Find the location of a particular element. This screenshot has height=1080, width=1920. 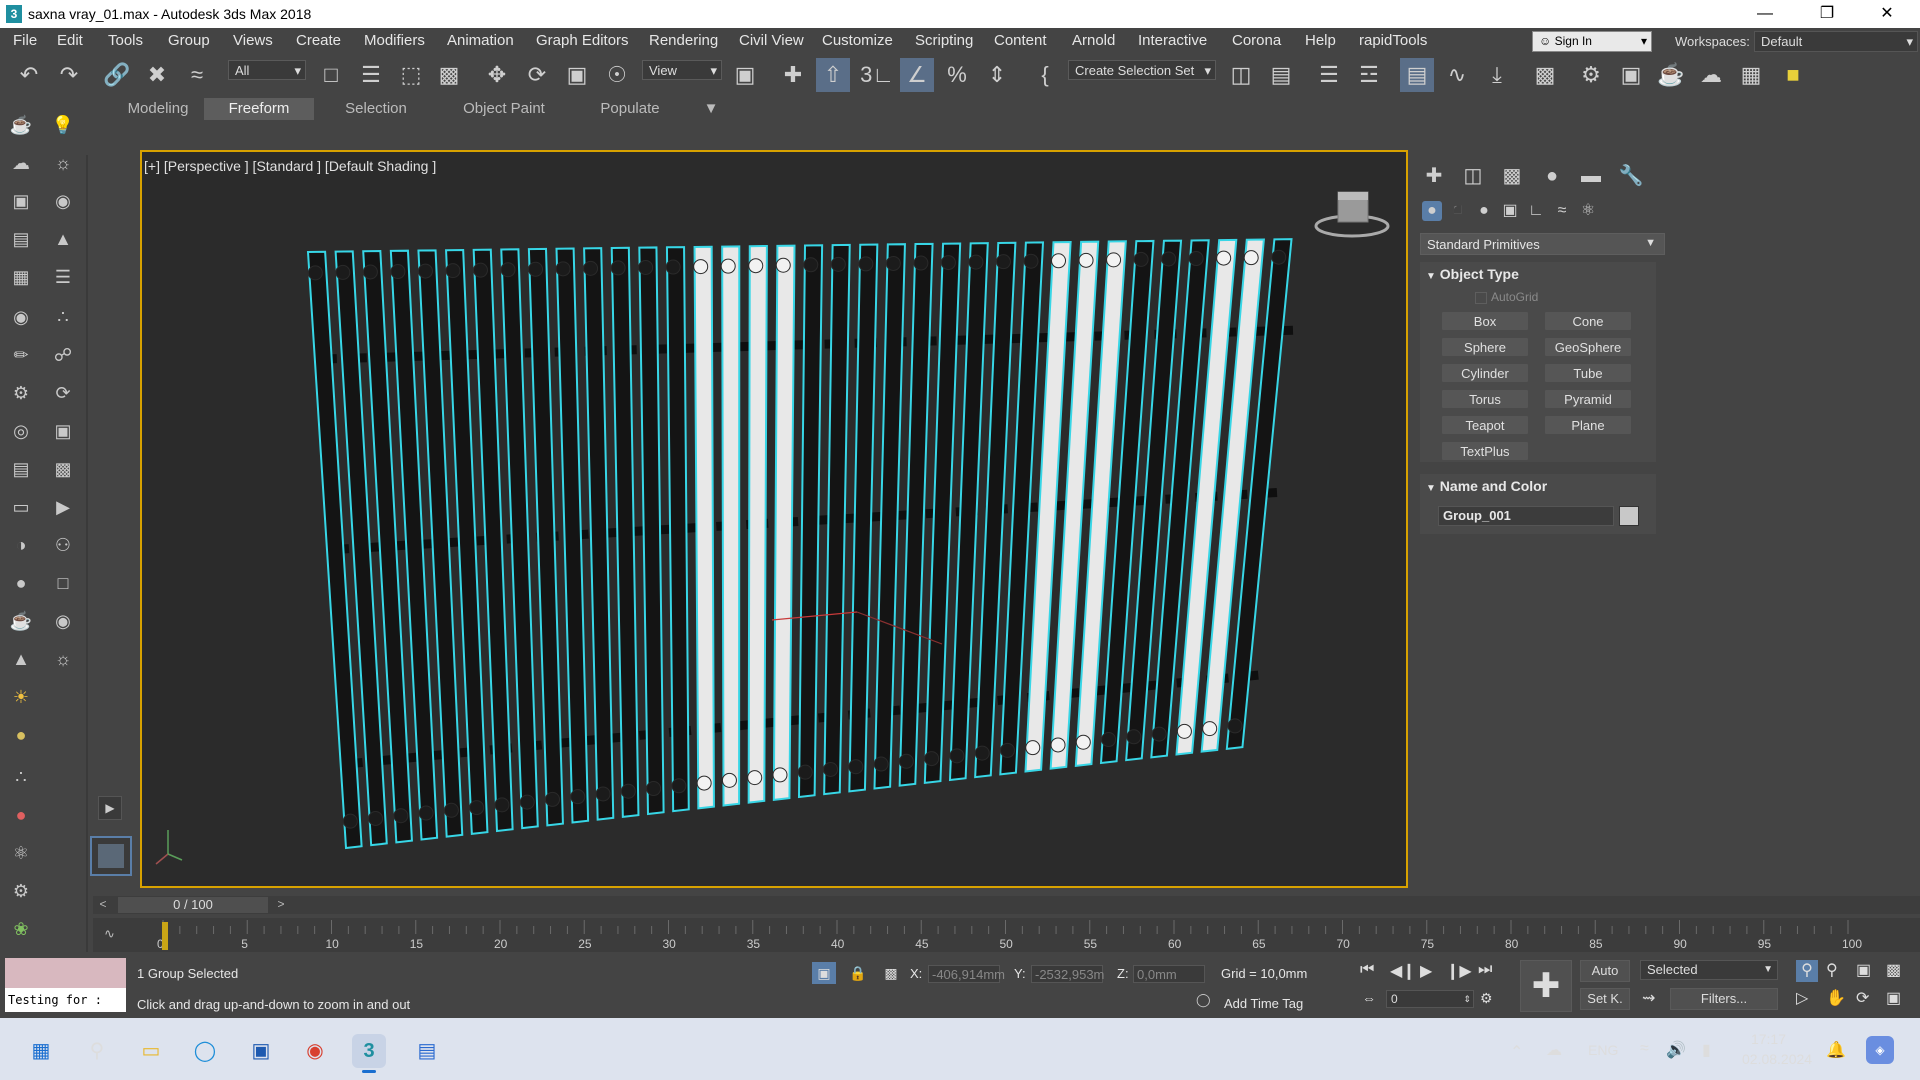

absolute-mode-button: ▩ is located at coordinates (891, 973).